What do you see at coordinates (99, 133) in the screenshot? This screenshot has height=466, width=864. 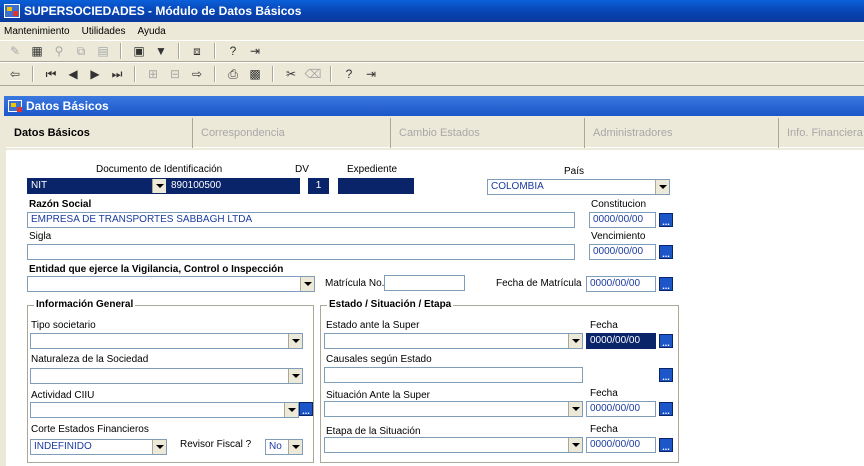 I see `tab-datos-basicos: Datos Básicos` at bounding box center [99, 133].